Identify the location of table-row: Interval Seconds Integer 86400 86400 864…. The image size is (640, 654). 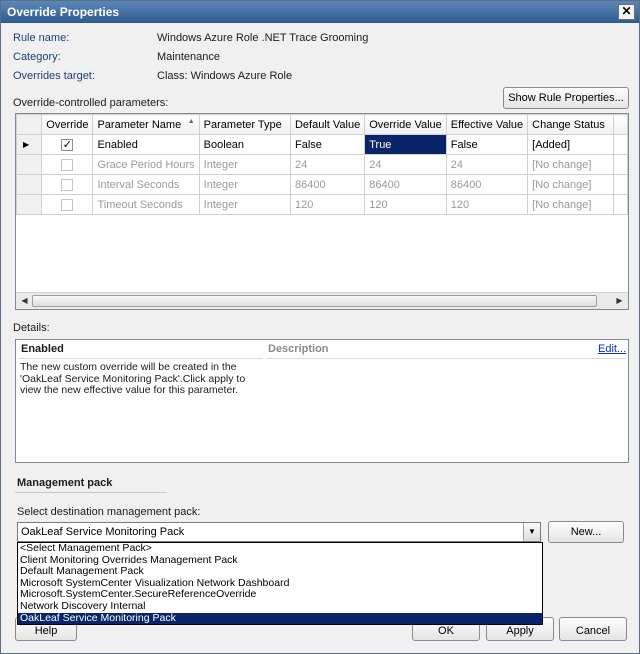
(322, 184).